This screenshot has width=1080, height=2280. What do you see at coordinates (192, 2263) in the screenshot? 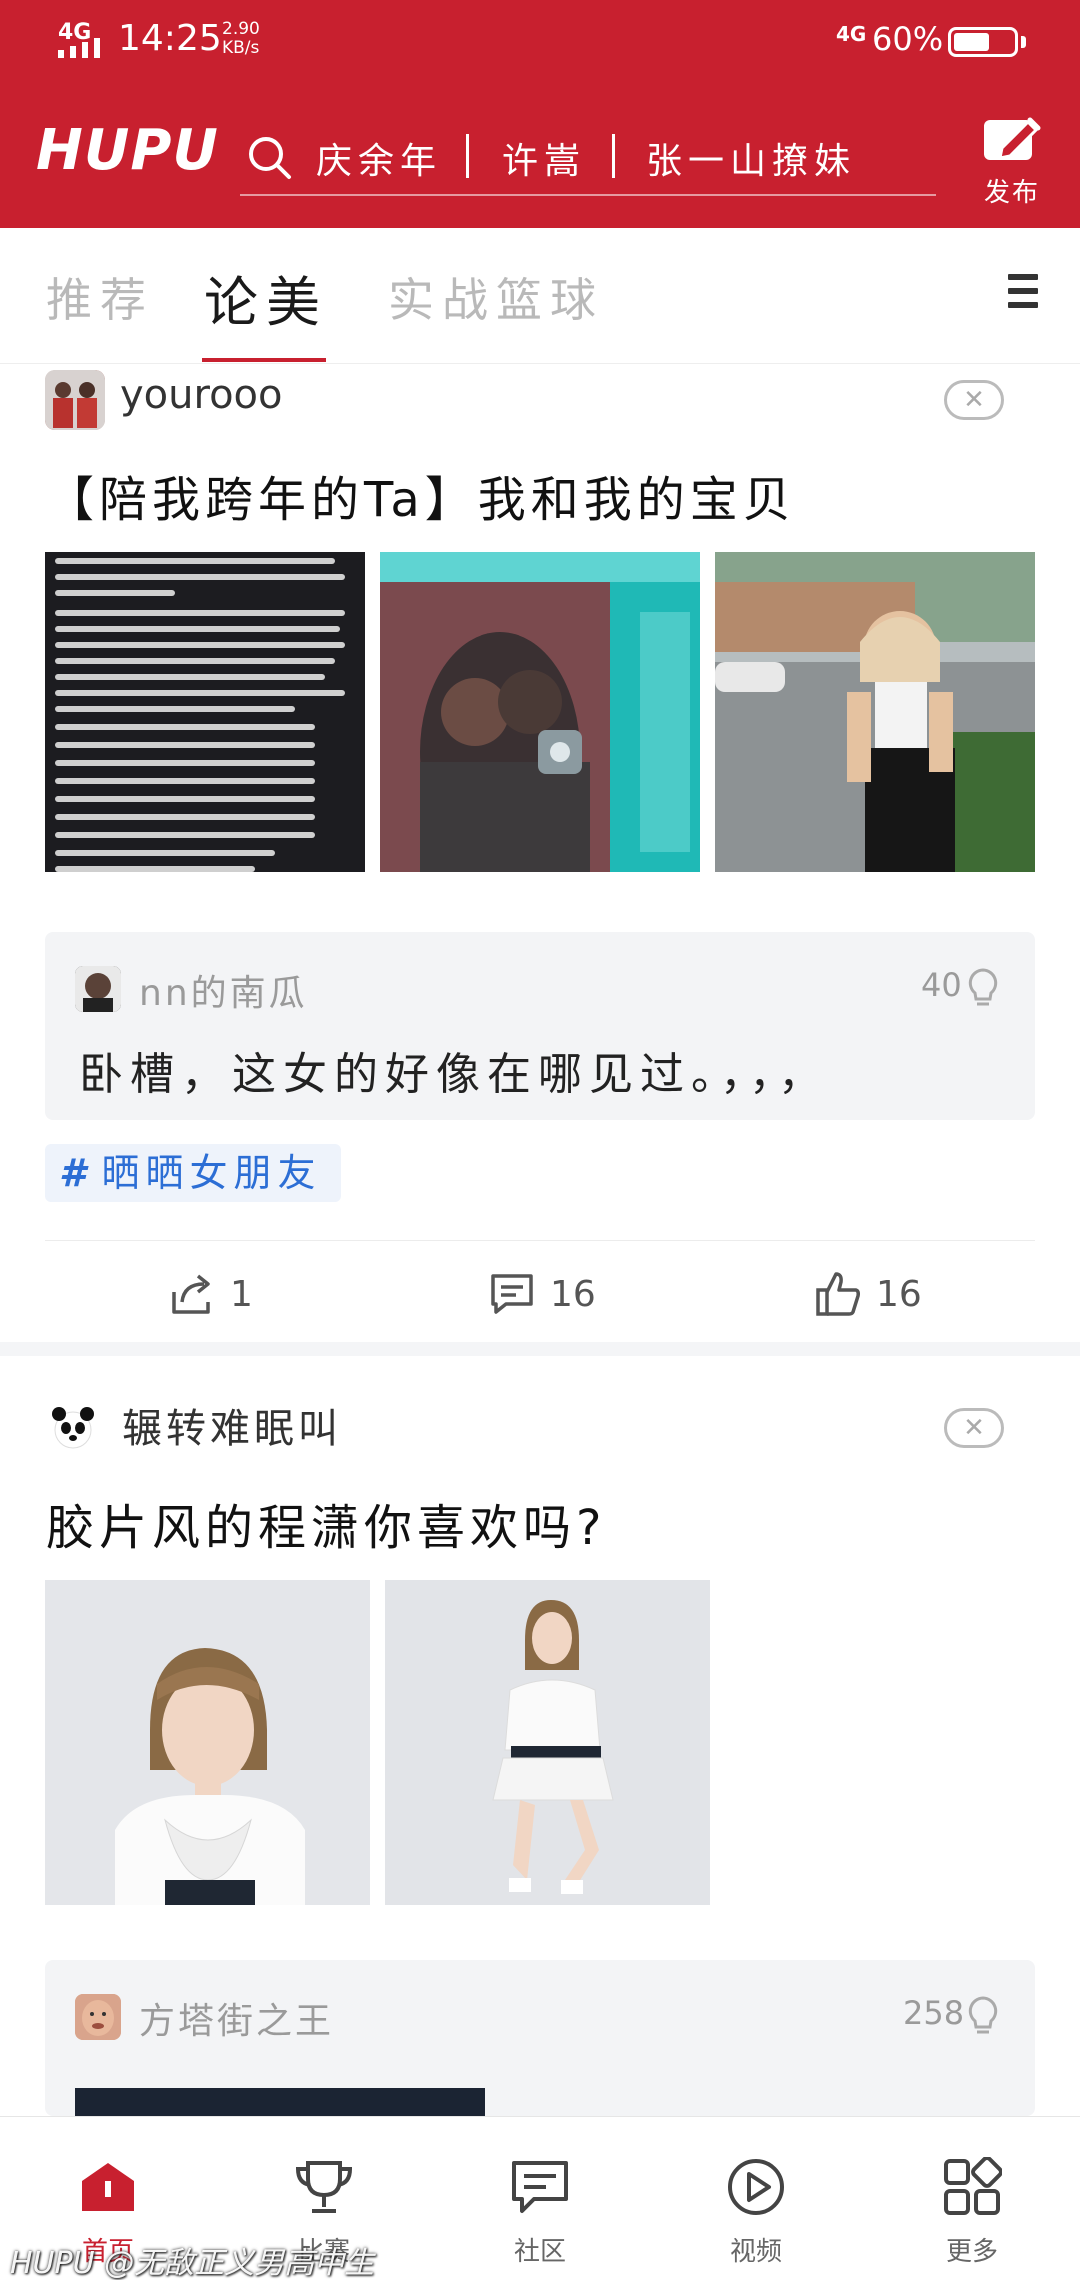
I see `watermark: HUPU @无敌正义男高中生` at bounding box center [192, 2263].